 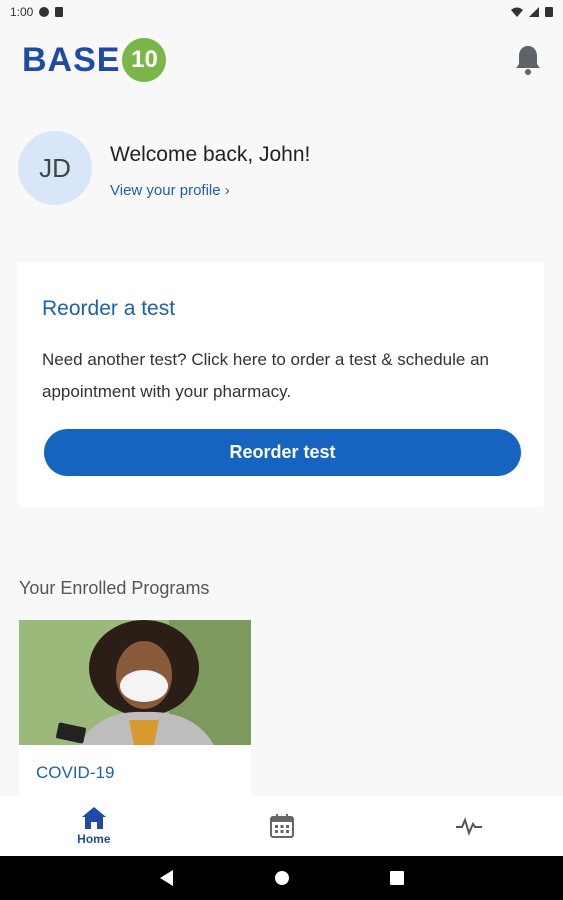 I want to click on activity-icon, so click(x=469, y=826).